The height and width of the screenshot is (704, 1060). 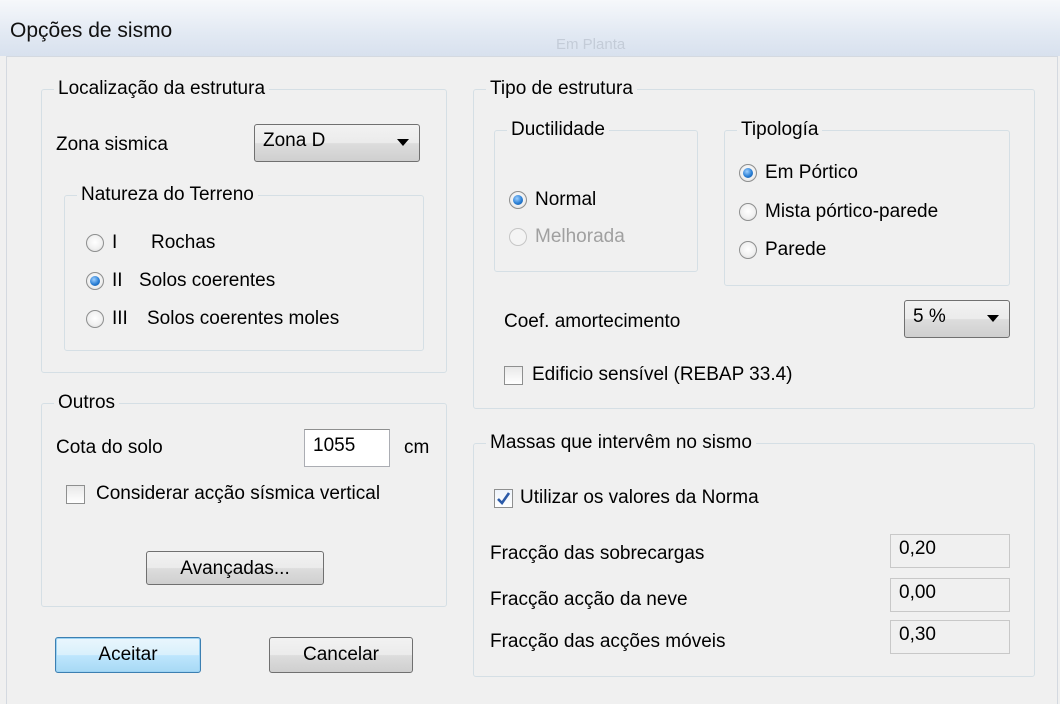 What do you see at coordinates (117, 280) in the screenshot?
I see `soil-numeral-ii: II` at bounding box center [117, 280].